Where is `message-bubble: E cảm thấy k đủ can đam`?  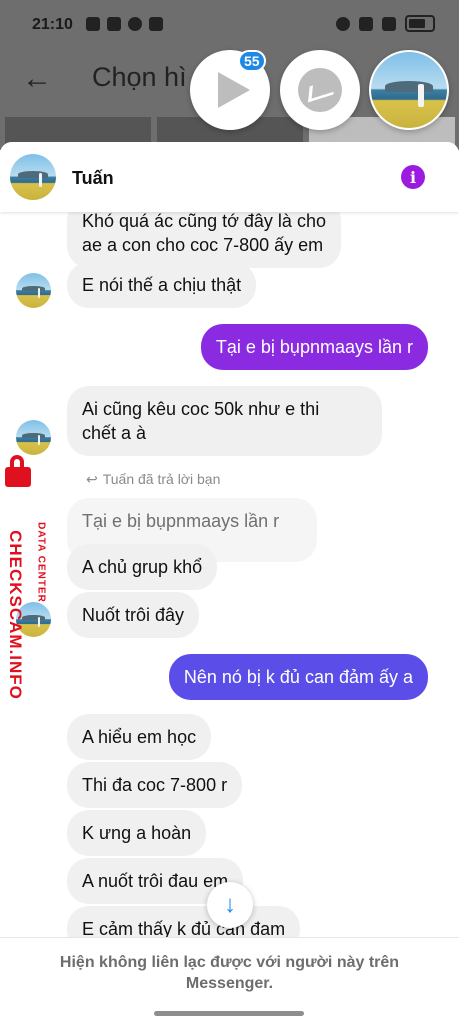
message-bubble: E cảm thấy k đủ can đam is located at coordinates (184, 921).